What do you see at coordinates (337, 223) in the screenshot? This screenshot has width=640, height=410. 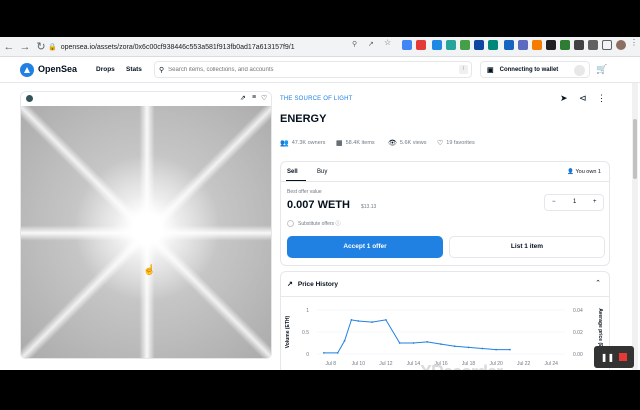 I see `info-icon: ⓘ` at bounding box center [337, 223].